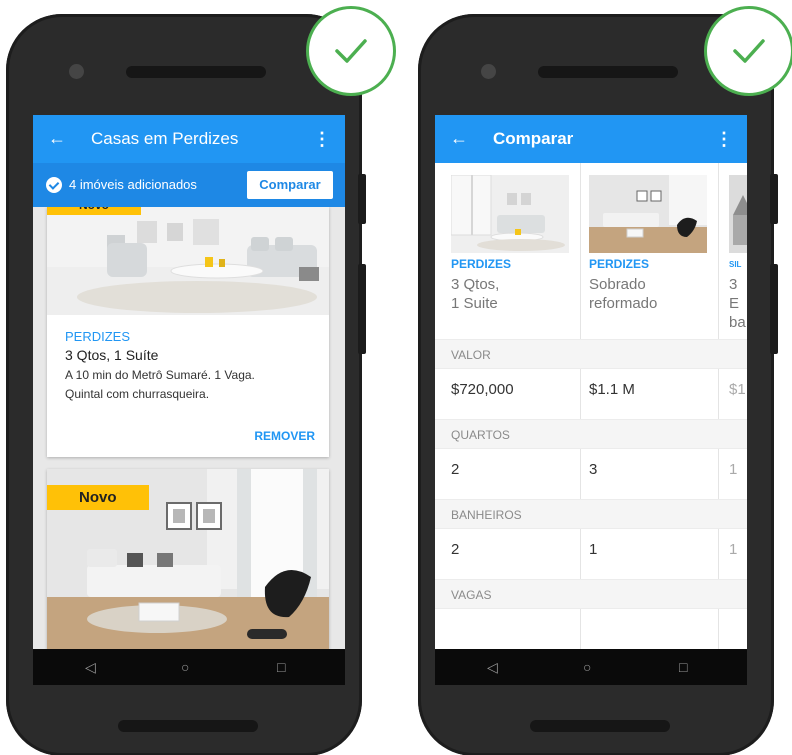  What do you see at coordinates (284, 436) in the screenshot?
I see `remove-button: REMOVER` at bounding box center [284, 436].